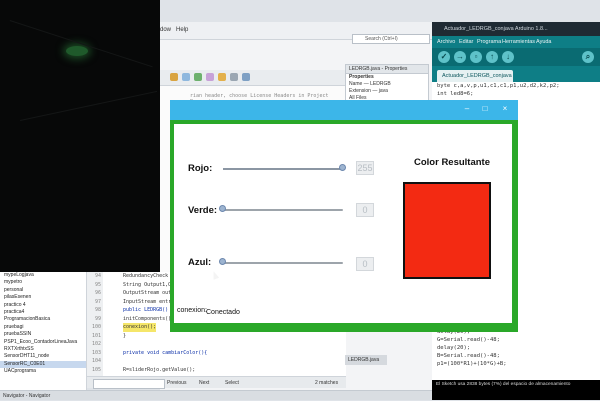  What do you see at coordinates (366, 360) in the screenshot?
I see `editor-tab: LEDRGB.java` at bounding box center [366, 360].